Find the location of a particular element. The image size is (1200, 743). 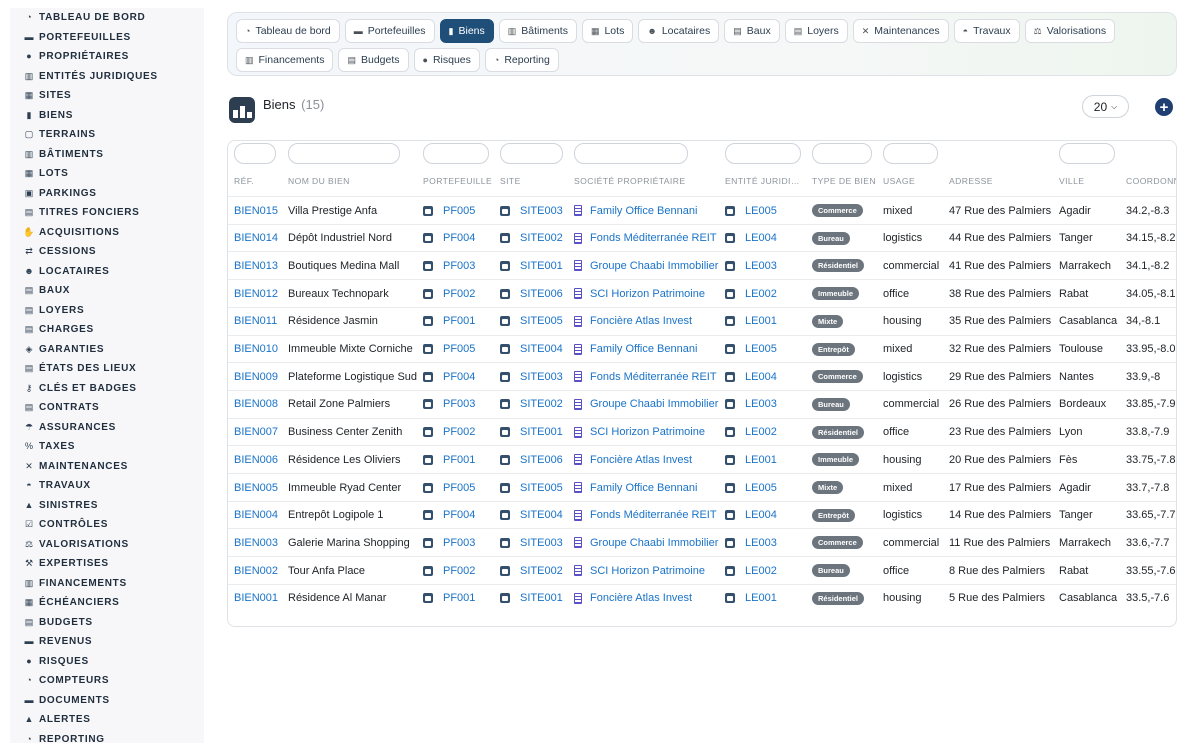

tab-row2-1: ▤ Budgets is located at coordinates (373, 60).